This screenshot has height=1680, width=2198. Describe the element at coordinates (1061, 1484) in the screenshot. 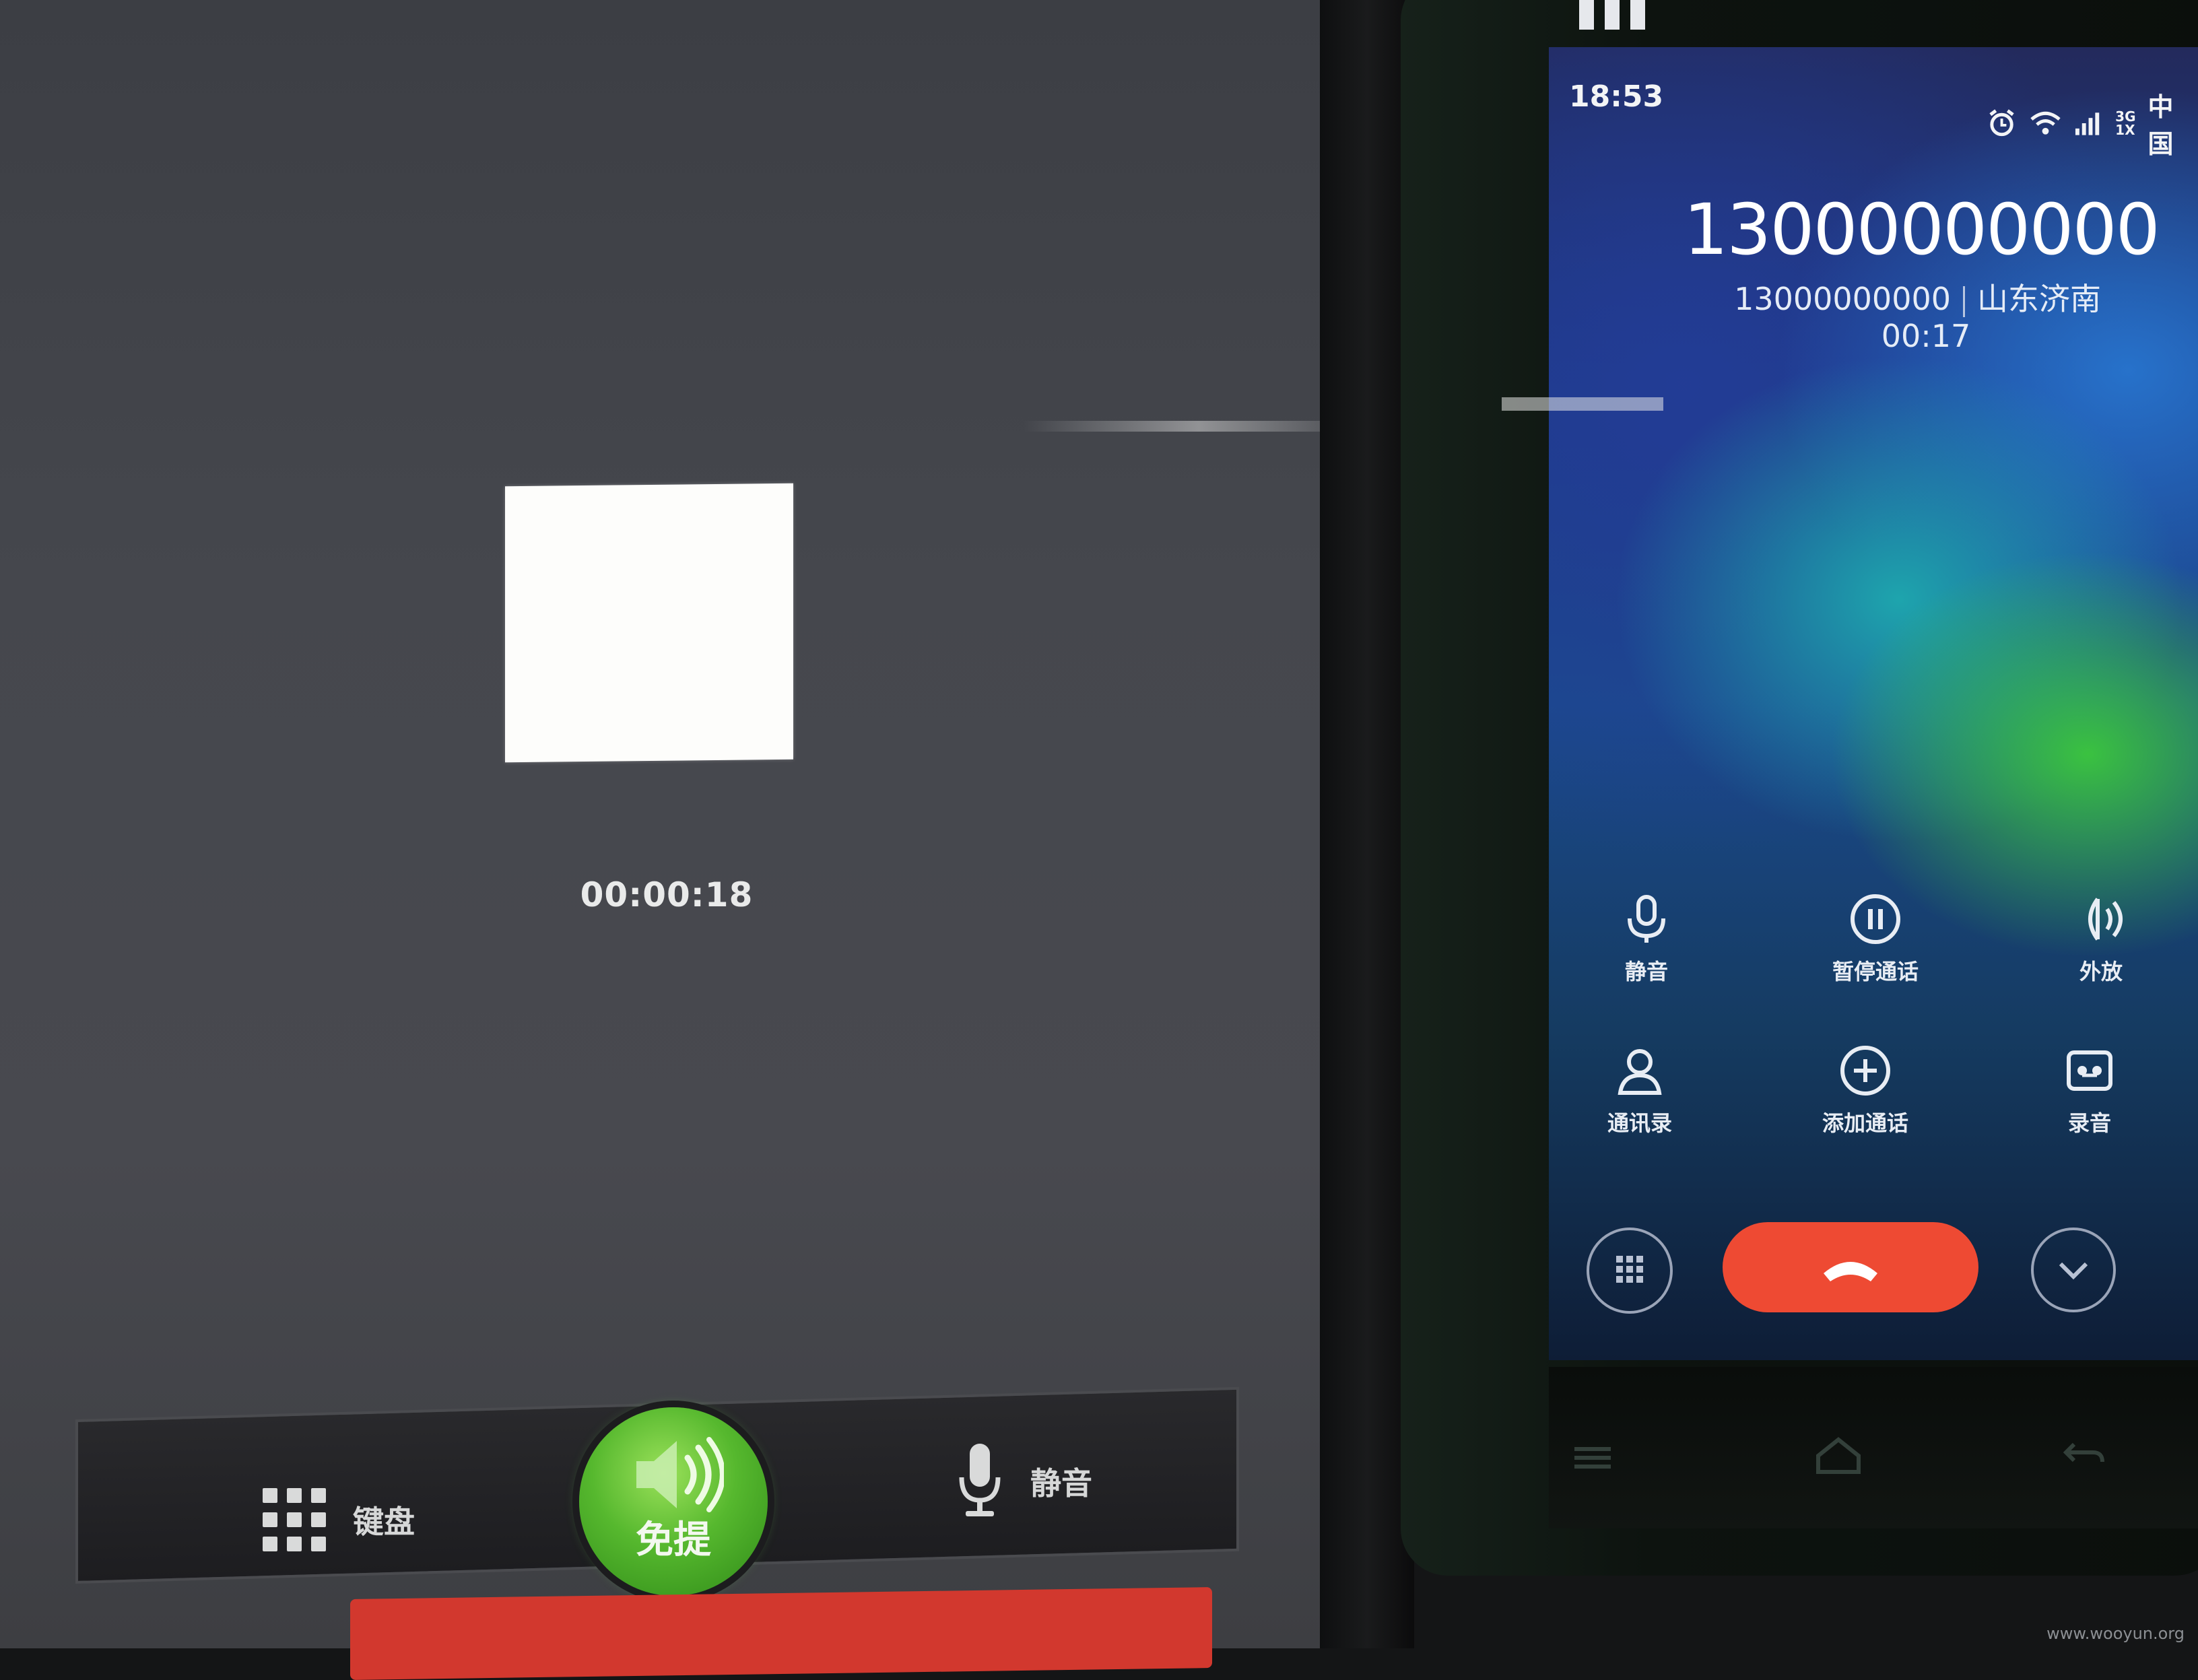

I see `mute-label: 静音` at that location.